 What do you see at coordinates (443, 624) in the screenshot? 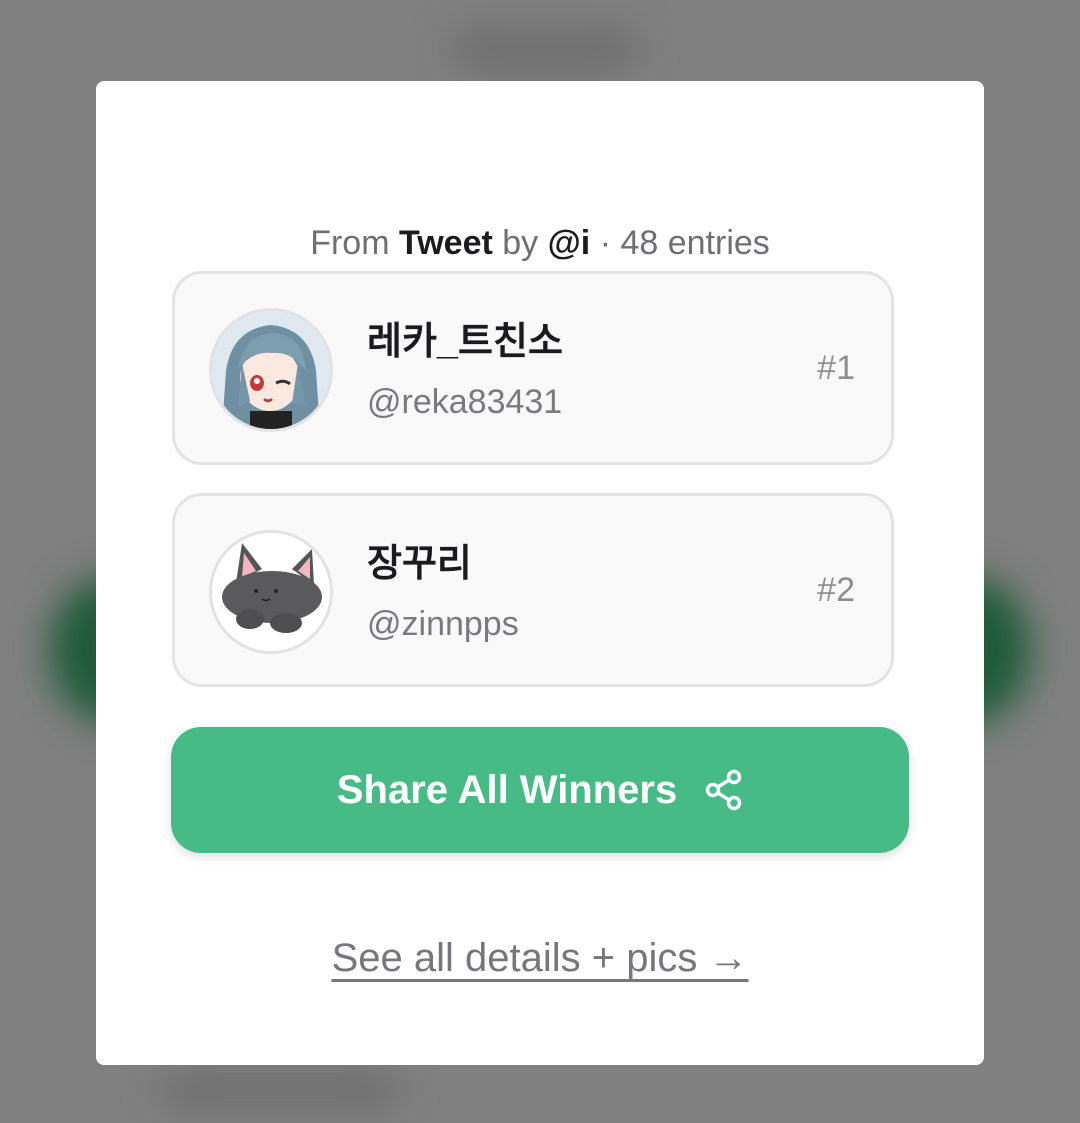
I see `winner-handle: @zinnpps` at bounding box center [443, 624].